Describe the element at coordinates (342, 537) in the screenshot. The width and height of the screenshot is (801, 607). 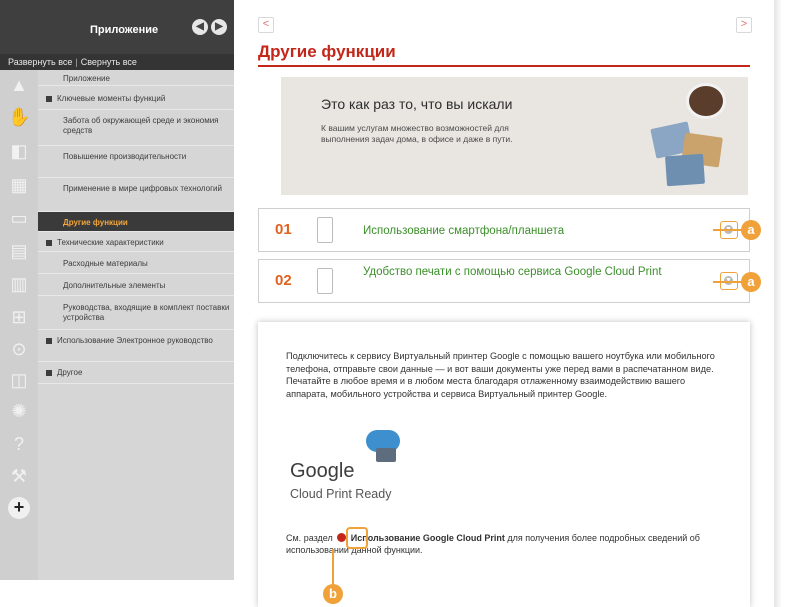
I see `link-arrow-icon` at that location.